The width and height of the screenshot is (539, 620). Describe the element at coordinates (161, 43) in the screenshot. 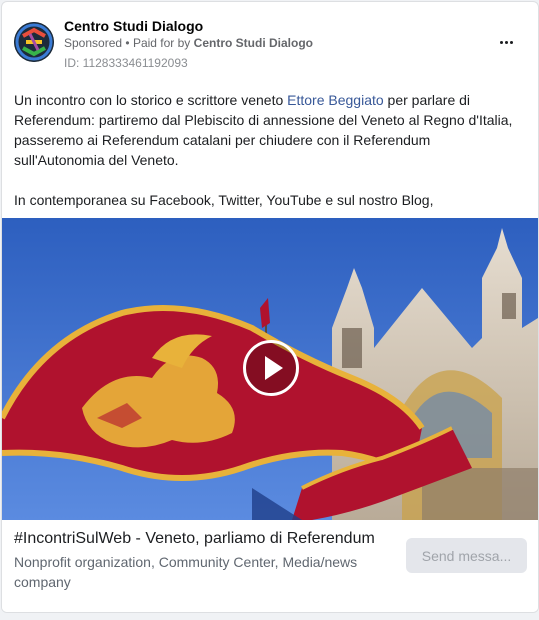

I see `paid-for-prefix: Paid for by` at that location.